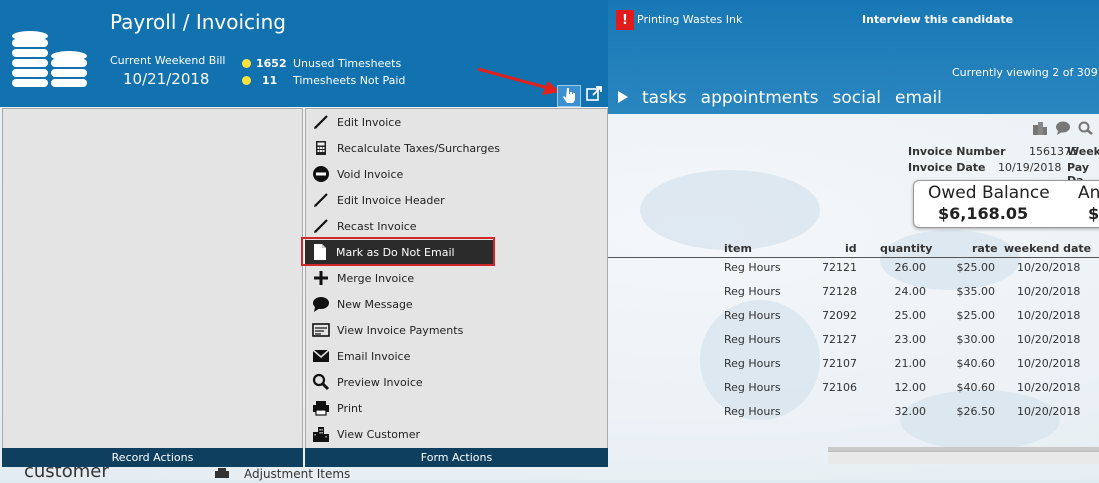 The width and height of the screenshot is (1099, 483). What do you see at coordinates (321, 148) in the screenshot?
I see `calculator-icon` at bounding box center [321, 148].